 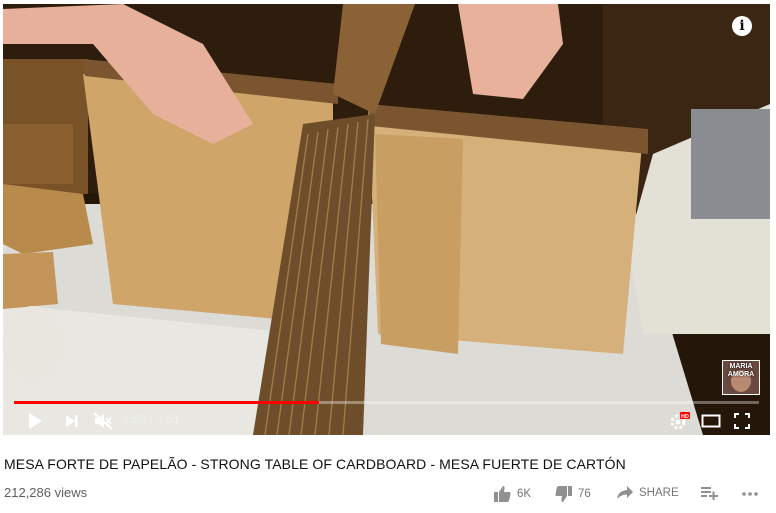 I want to click on share-button: SHARE, so click(x=648, y=493).